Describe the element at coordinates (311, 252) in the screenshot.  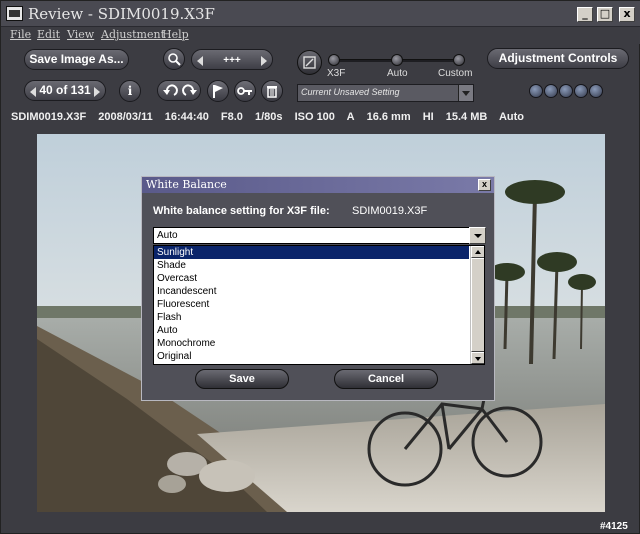
I see `wb-option-sunlight: Sunlight` at that location.